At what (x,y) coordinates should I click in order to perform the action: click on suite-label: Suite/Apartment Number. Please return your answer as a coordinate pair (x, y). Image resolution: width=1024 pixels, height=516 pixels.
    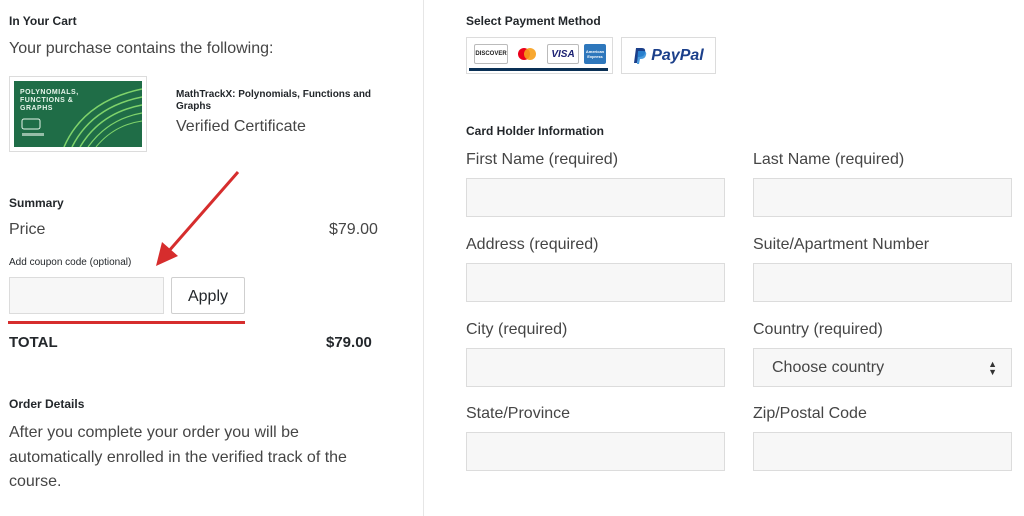
    Looking at the image, I should click on (841, 244).